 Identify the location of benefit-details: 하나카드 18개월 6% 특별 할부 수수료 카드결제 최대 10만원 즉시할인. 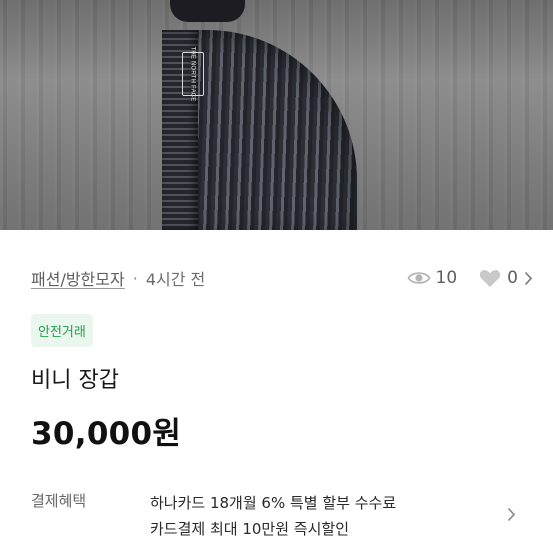
(273, 516).